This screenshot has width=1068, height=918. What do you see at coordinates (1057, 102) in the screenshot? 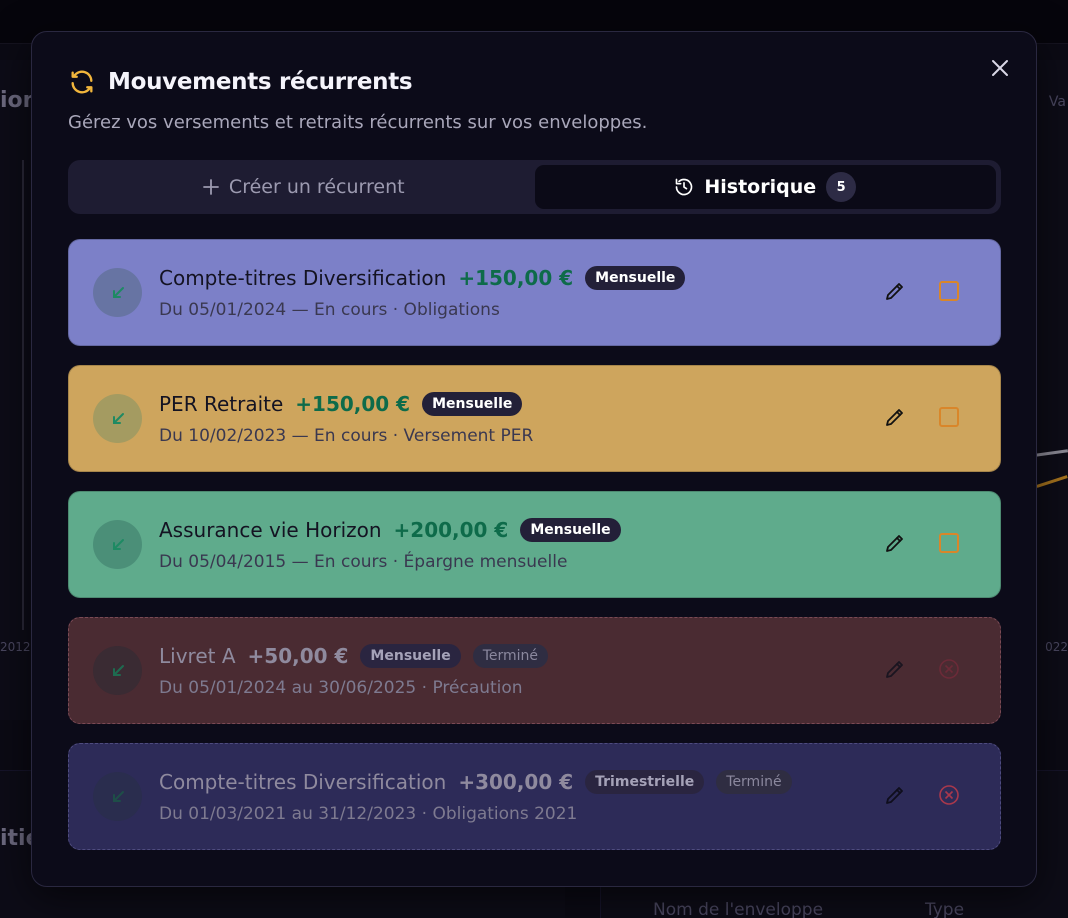
I see `background-legend-fragment: Va` at bounding box center [1057, 102].